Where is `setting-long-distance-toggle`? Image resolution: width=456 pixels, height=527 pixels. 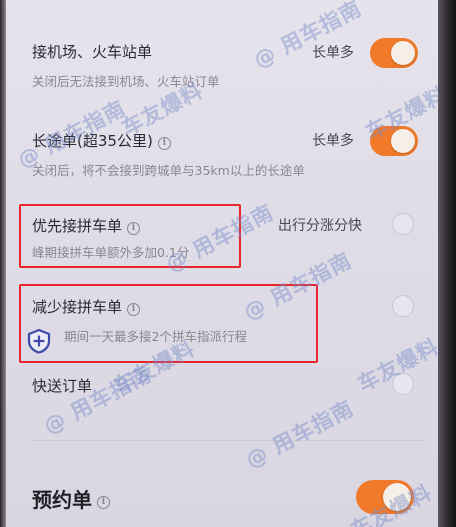 setting-long-distance-toggle is located at coordinates (394, 141).